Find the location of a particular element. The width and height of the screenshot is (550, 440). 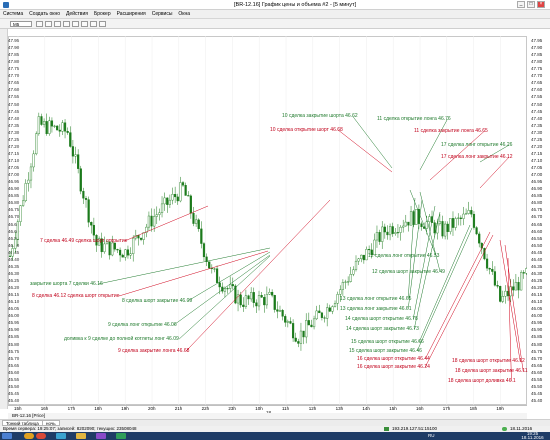

folder-icon is located at coordinates (81, 436).